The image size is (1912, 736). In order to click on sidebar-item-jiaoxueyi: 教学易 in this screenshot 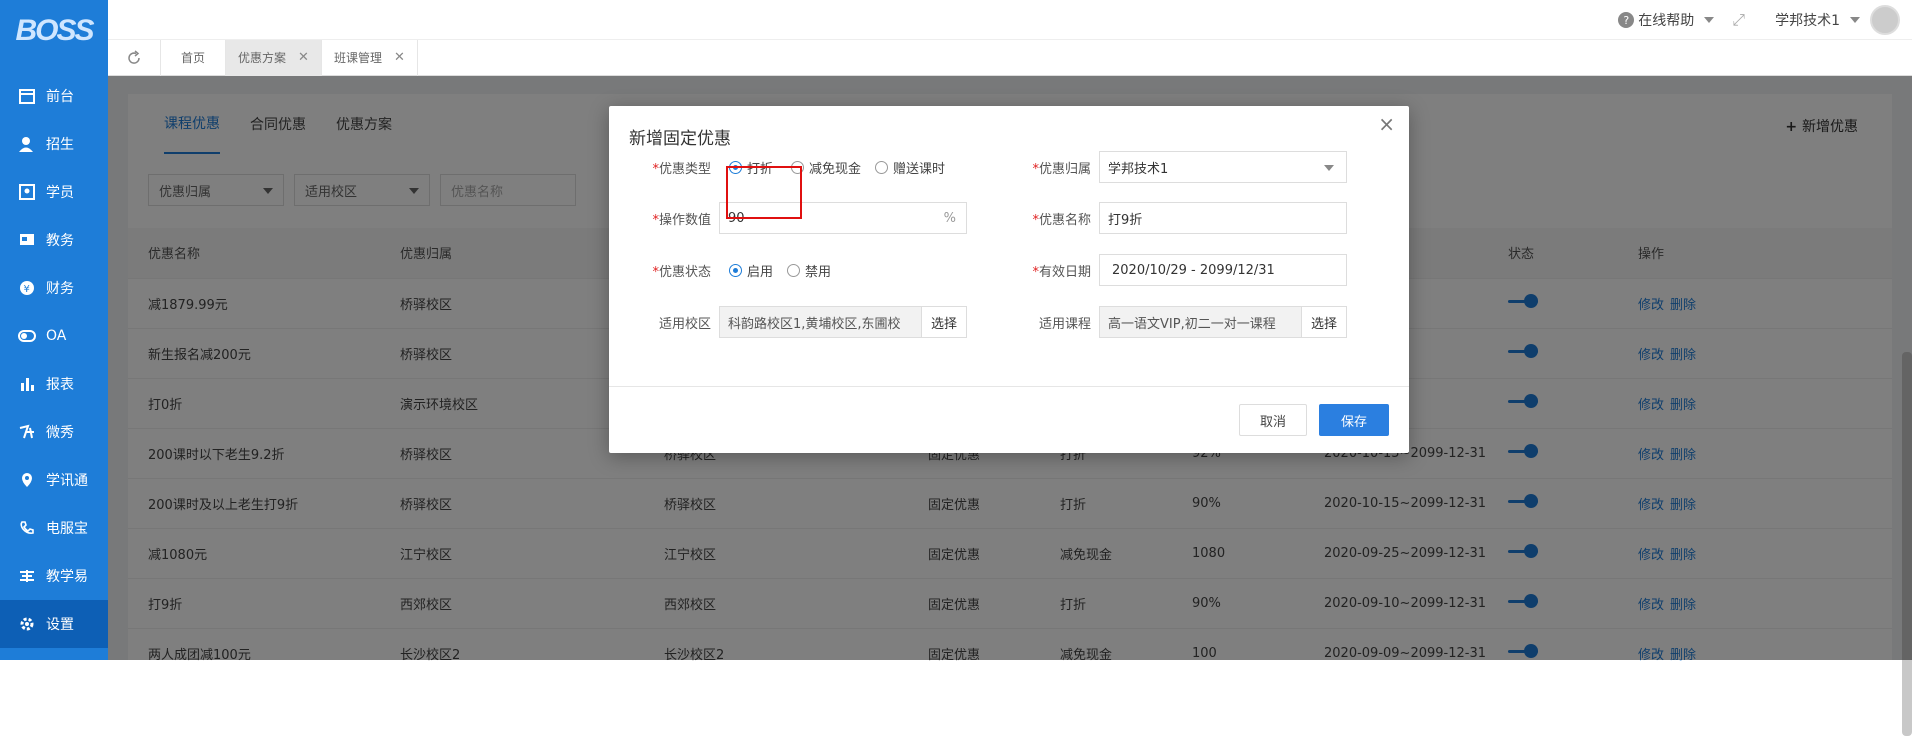, I will do `click(54, 576)`.